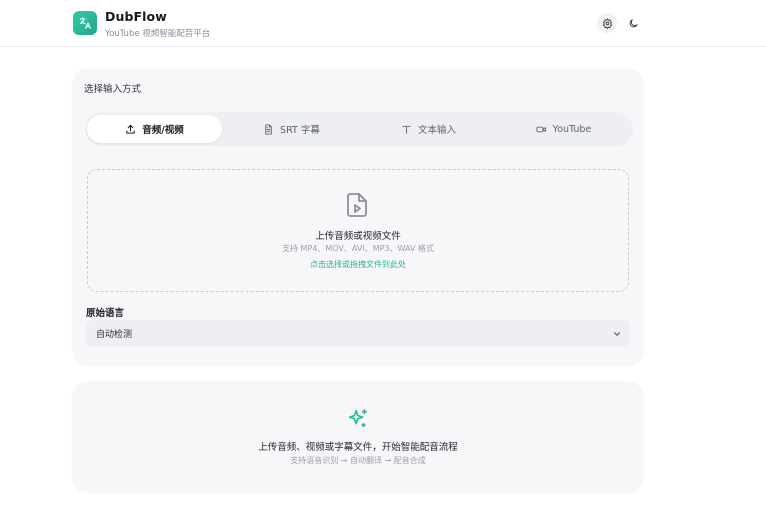 This screenshot has height=512, width=766. Describe the element at coordinates (358, 418) in the screenshot. I see `sparkles-icon` at that location.